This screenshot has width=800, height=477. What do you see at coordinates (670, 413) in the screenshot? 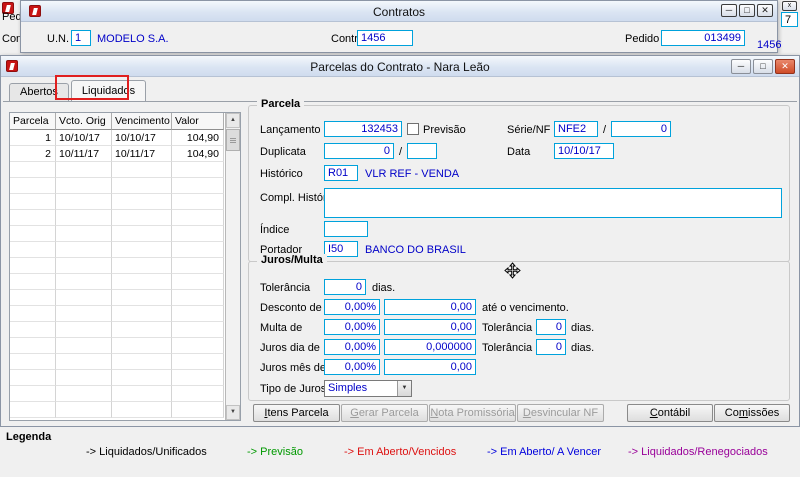
I see `button-cont-bil: Contábil` at bounding box center [670, 413].